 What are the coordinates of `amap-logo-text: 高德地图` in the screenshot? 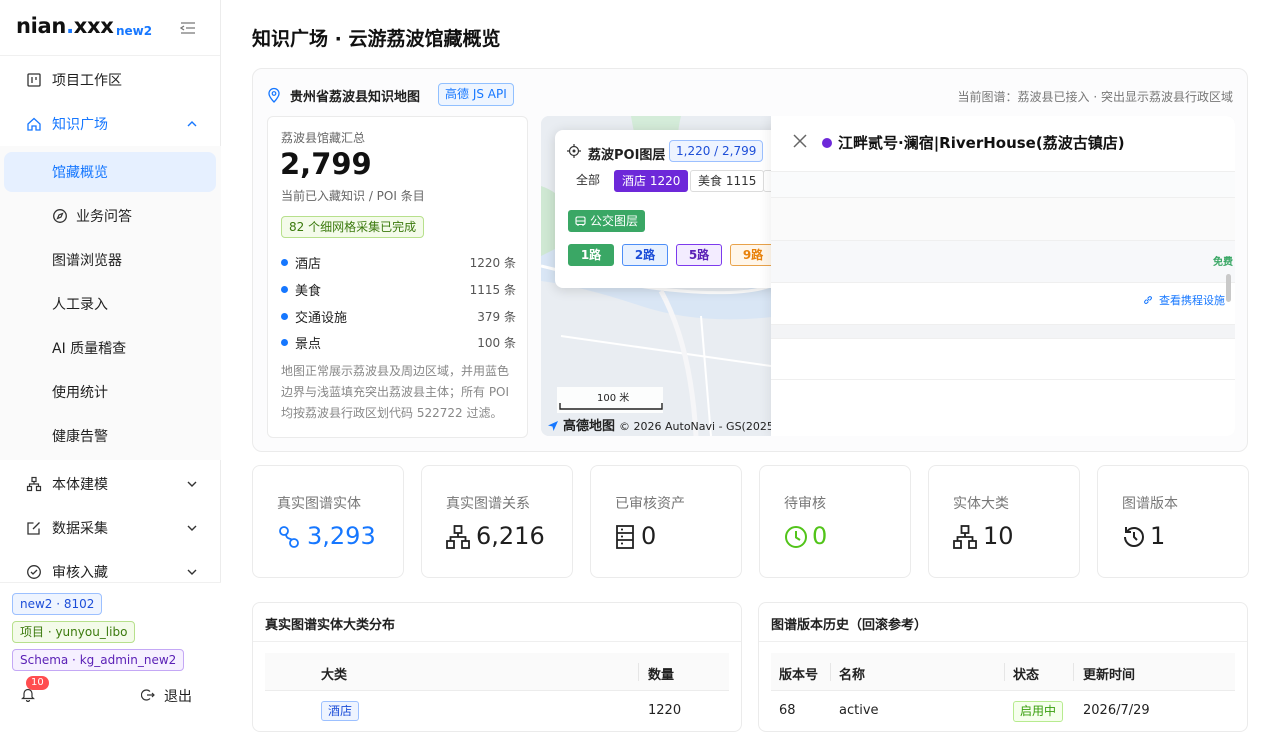 It's located at (589, 426).